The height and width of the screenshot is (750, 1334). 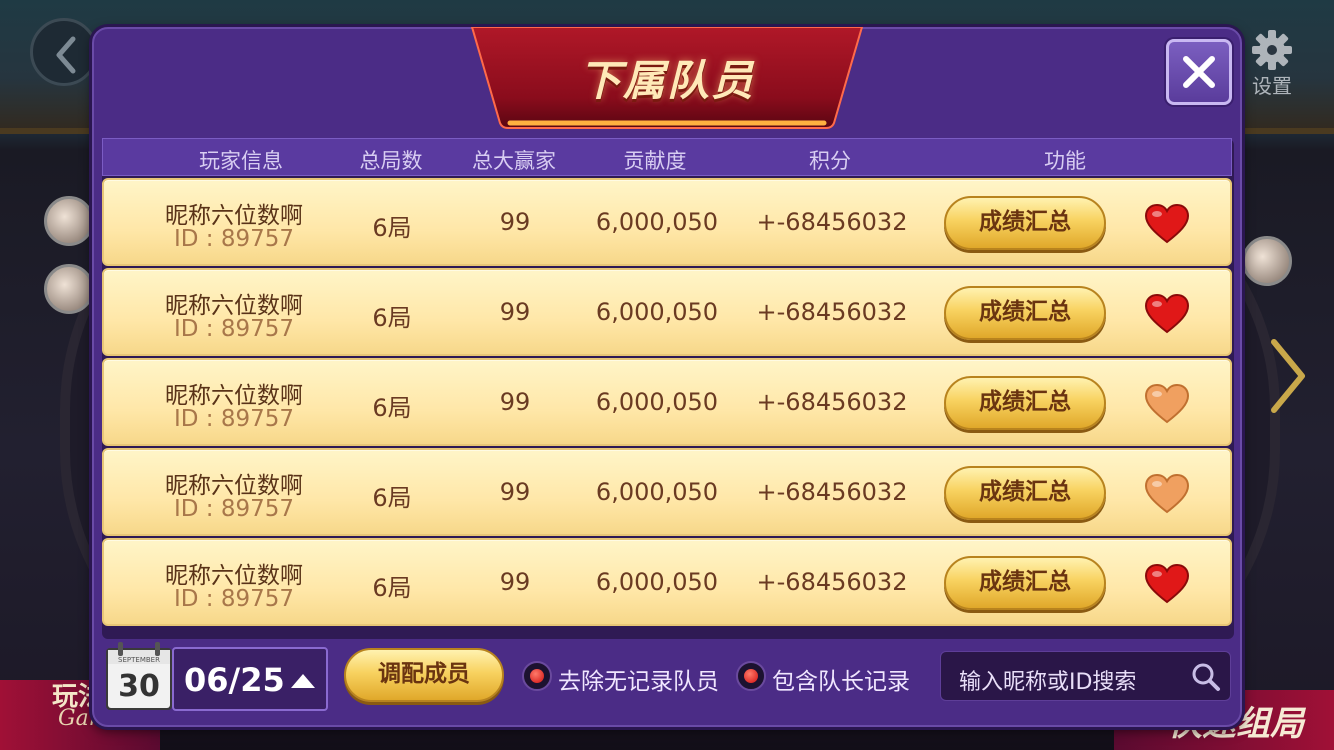 I want to click on column-header-contribution: 贡献度, so click(x=655, y=161).